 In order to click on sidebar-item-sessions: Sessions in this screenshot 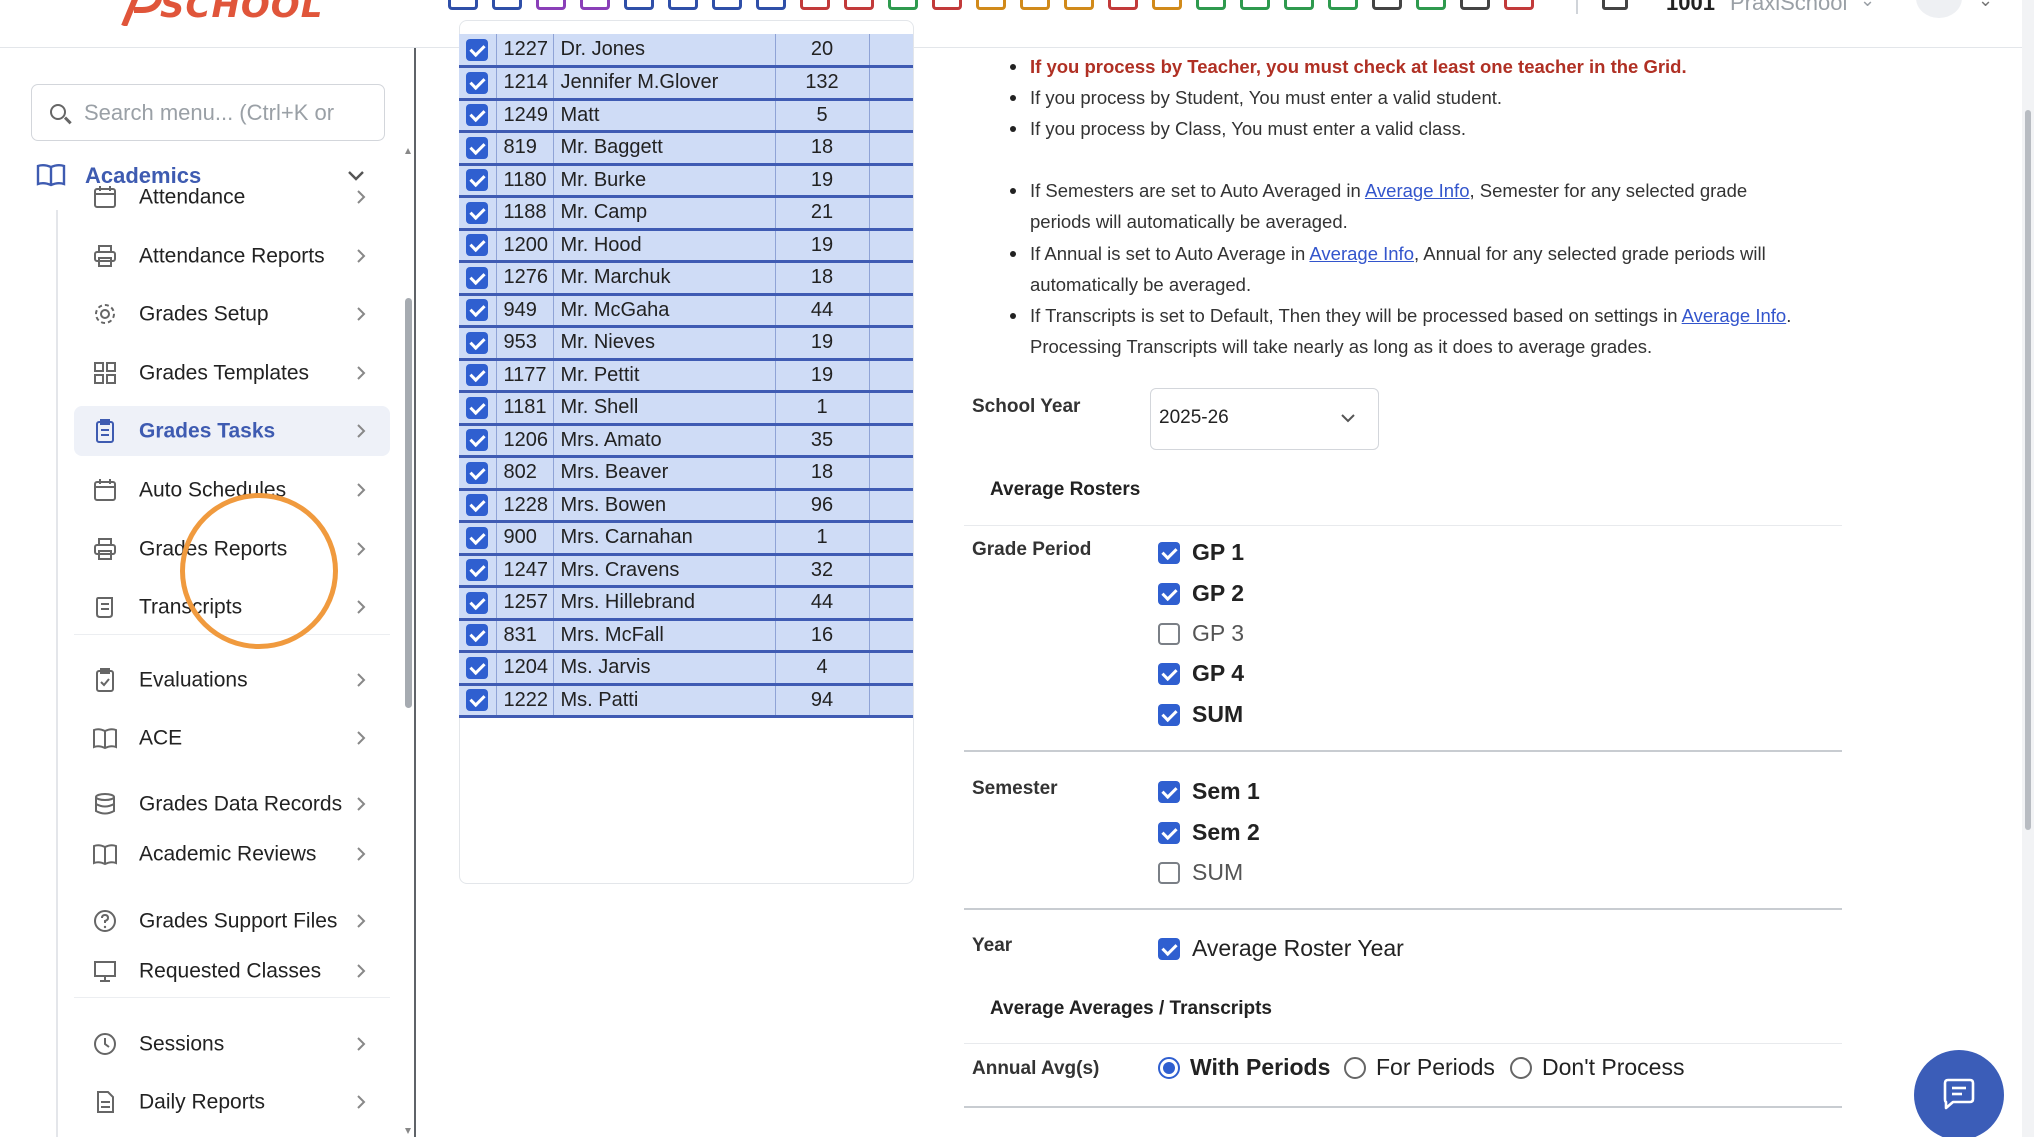, I will do `click(232, 1044)`.